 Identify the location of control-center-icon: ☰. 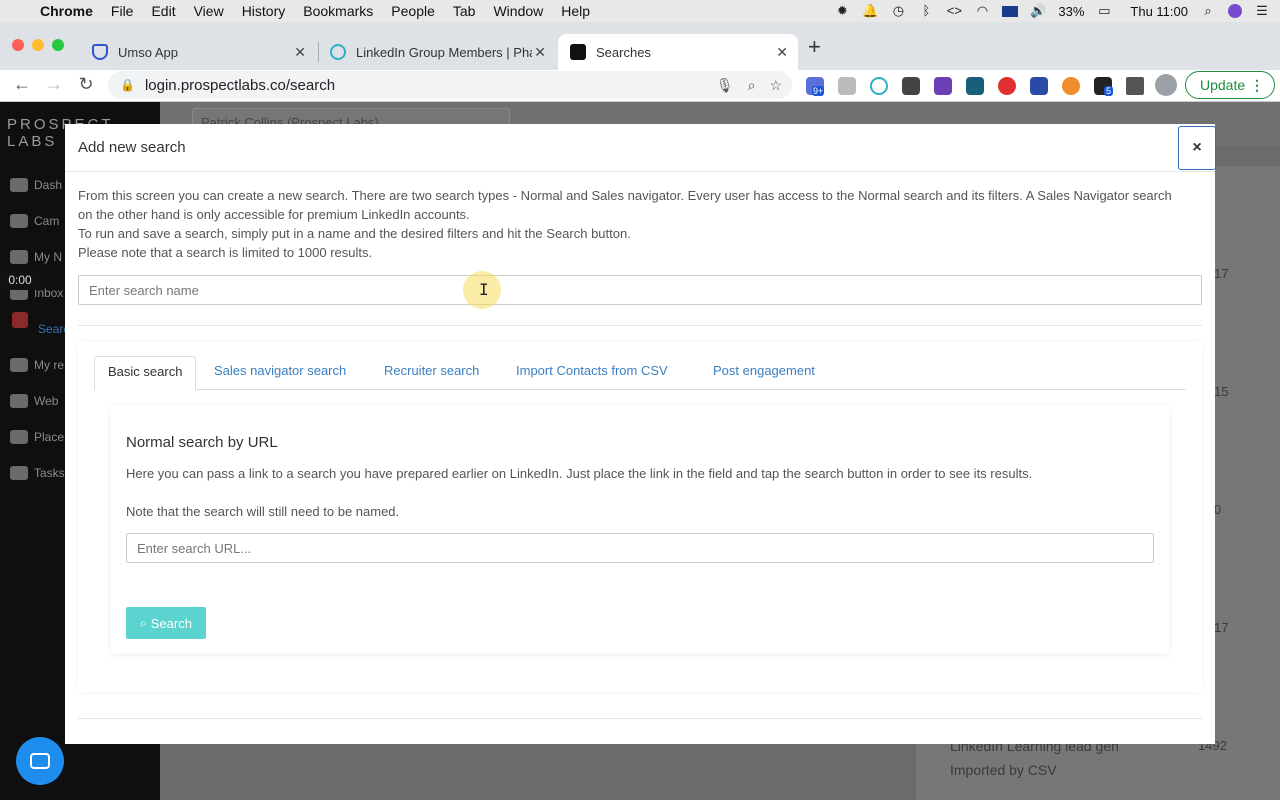
(1262, 11).